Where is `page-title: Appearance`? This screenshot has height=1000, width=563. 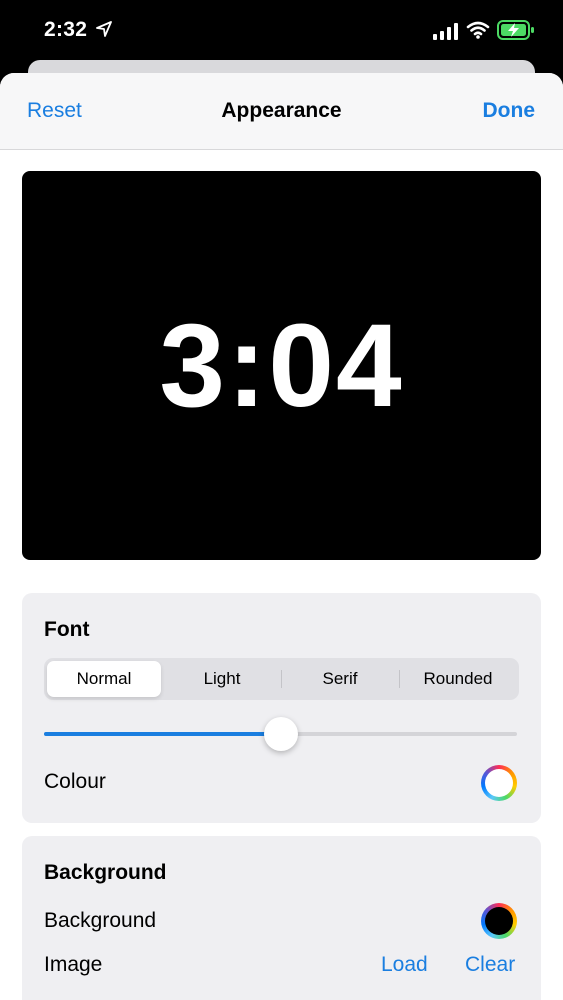 page-title: Appearance is located at coordinates (281, 110).